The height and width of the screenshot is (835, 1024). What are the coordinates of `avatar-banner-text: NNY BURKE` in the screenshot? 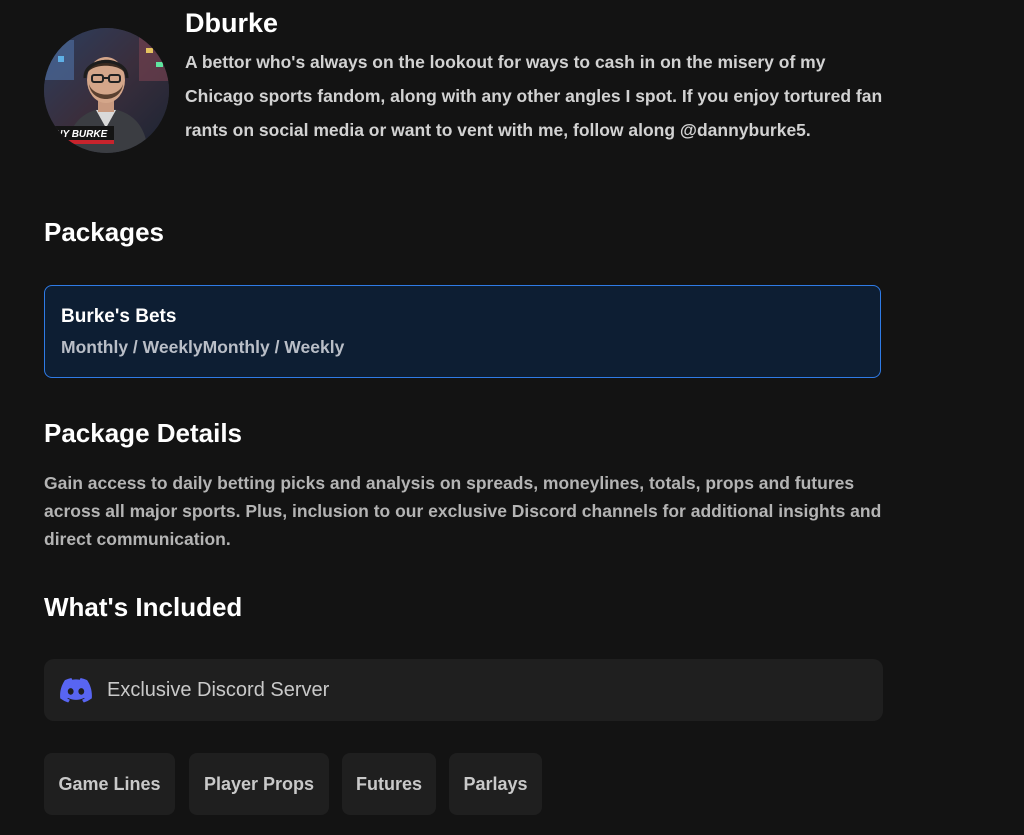 It's located at (78, 134).